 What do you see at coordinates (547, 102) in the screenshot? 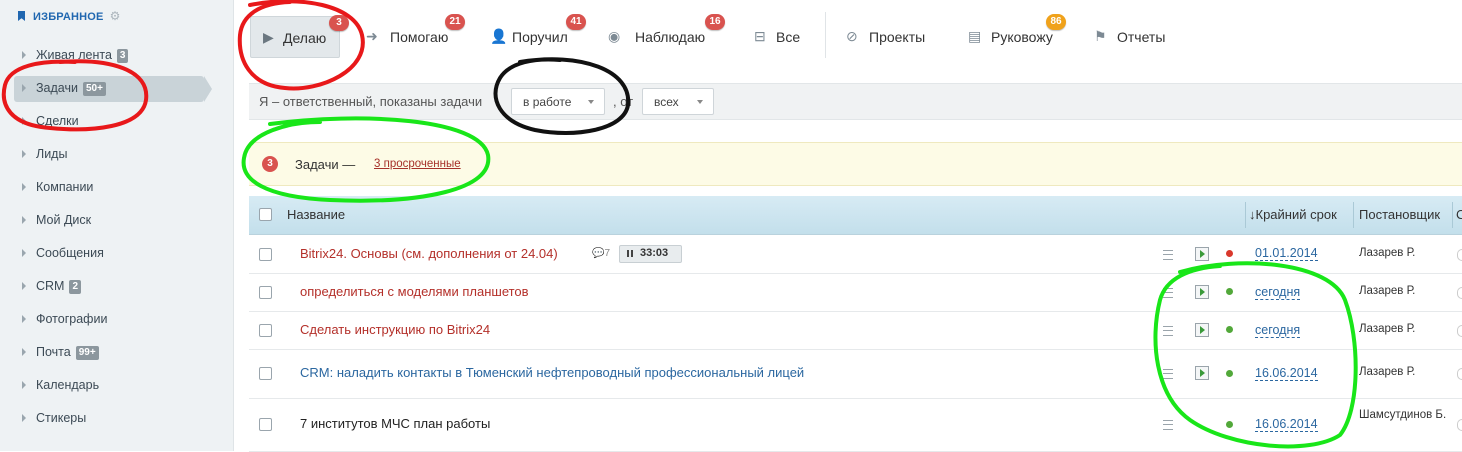
I see `selected-value: в работе` at bounding box center [547, 102].